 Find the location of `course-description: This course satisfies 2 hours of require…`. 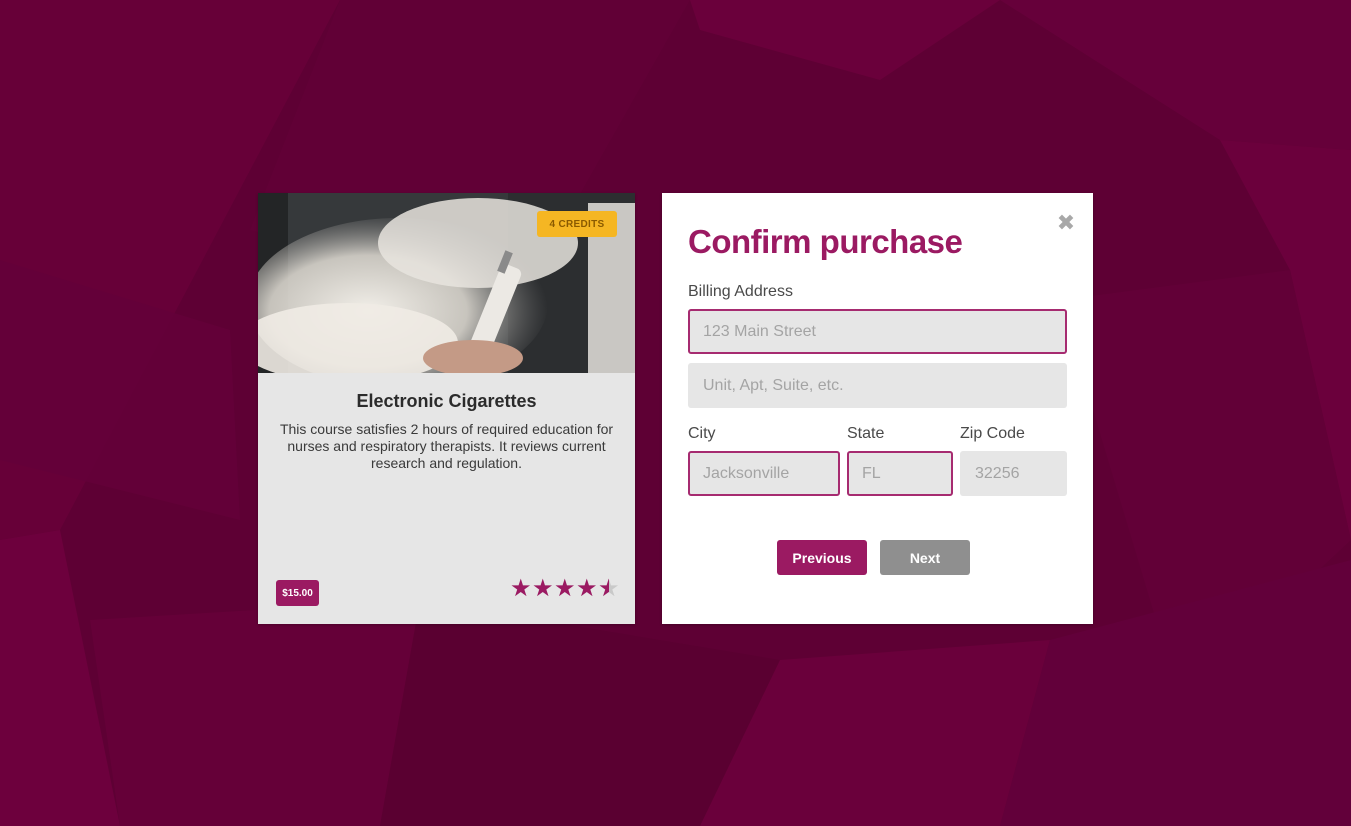

course-description: This course satisfies 2 hours of require… is located at coordinates (446, 446).